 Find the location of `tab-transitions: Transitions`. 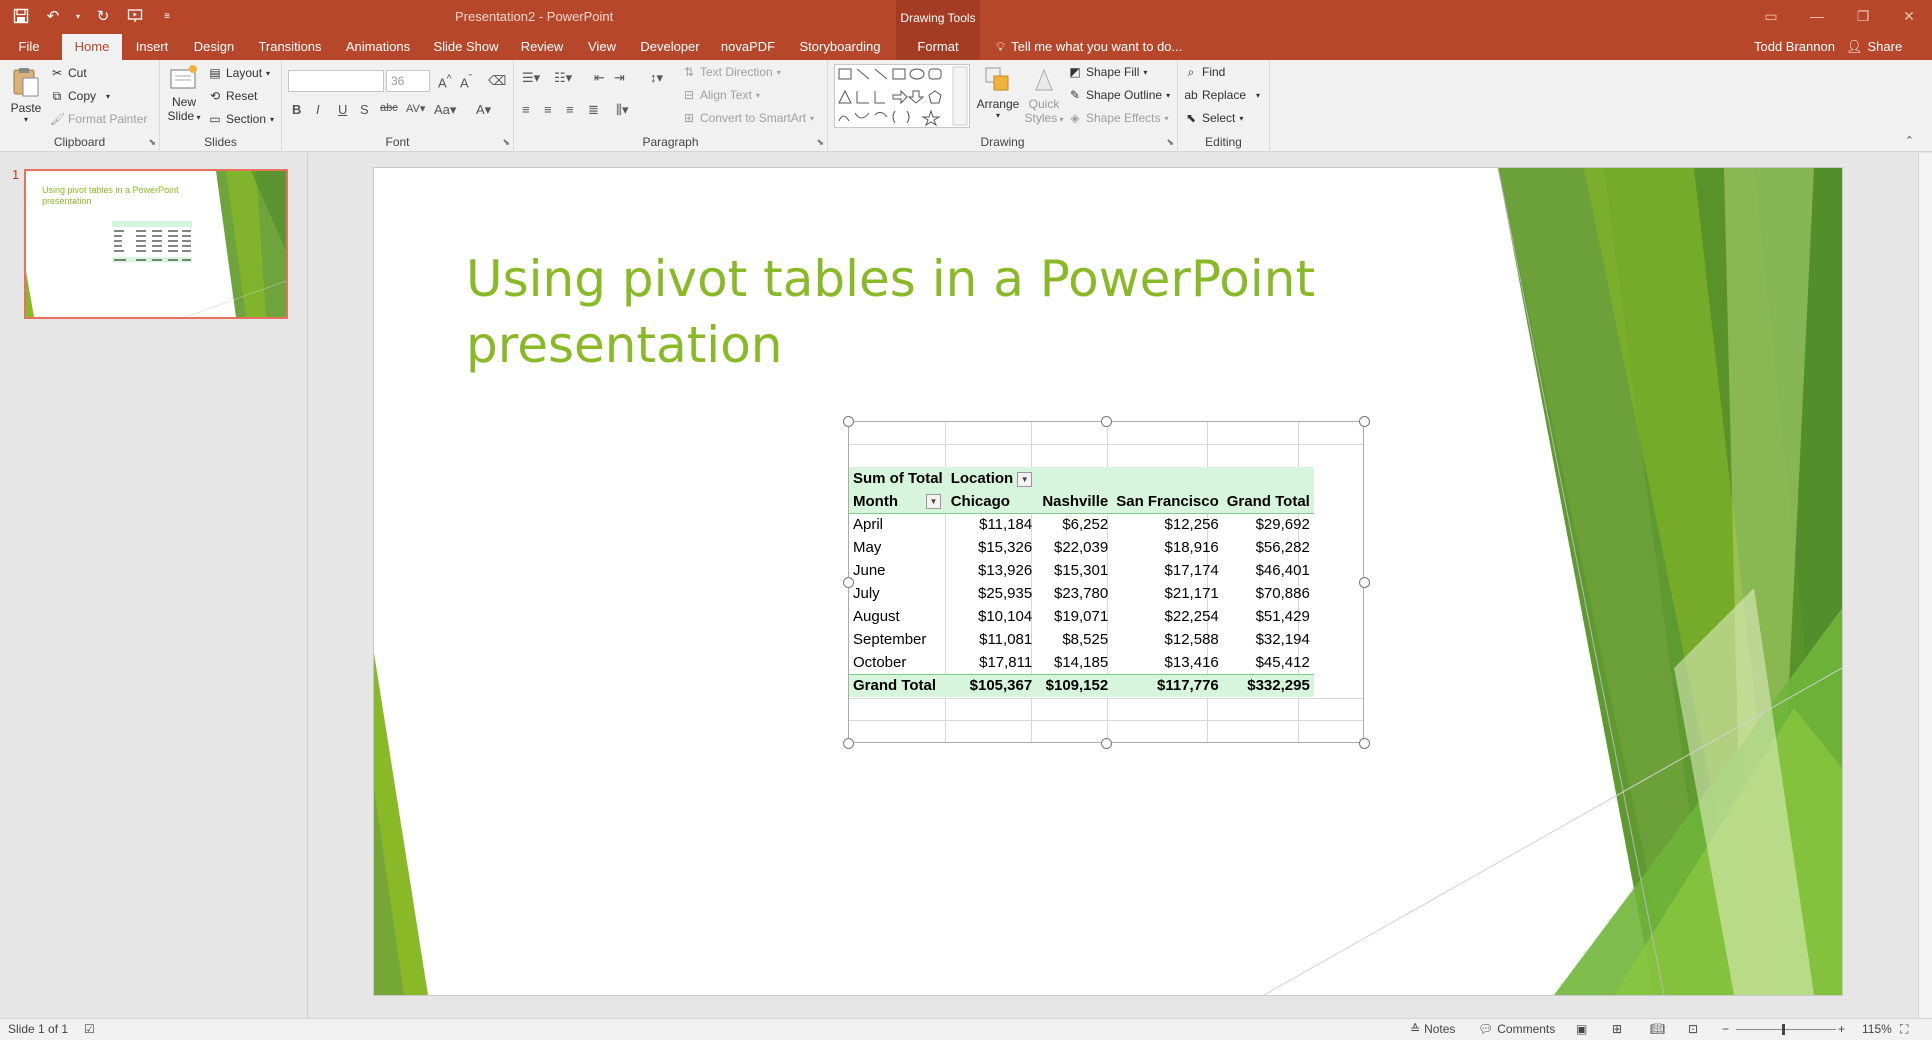

tab-transitions: Transitions is located at coordinates (290, 47).